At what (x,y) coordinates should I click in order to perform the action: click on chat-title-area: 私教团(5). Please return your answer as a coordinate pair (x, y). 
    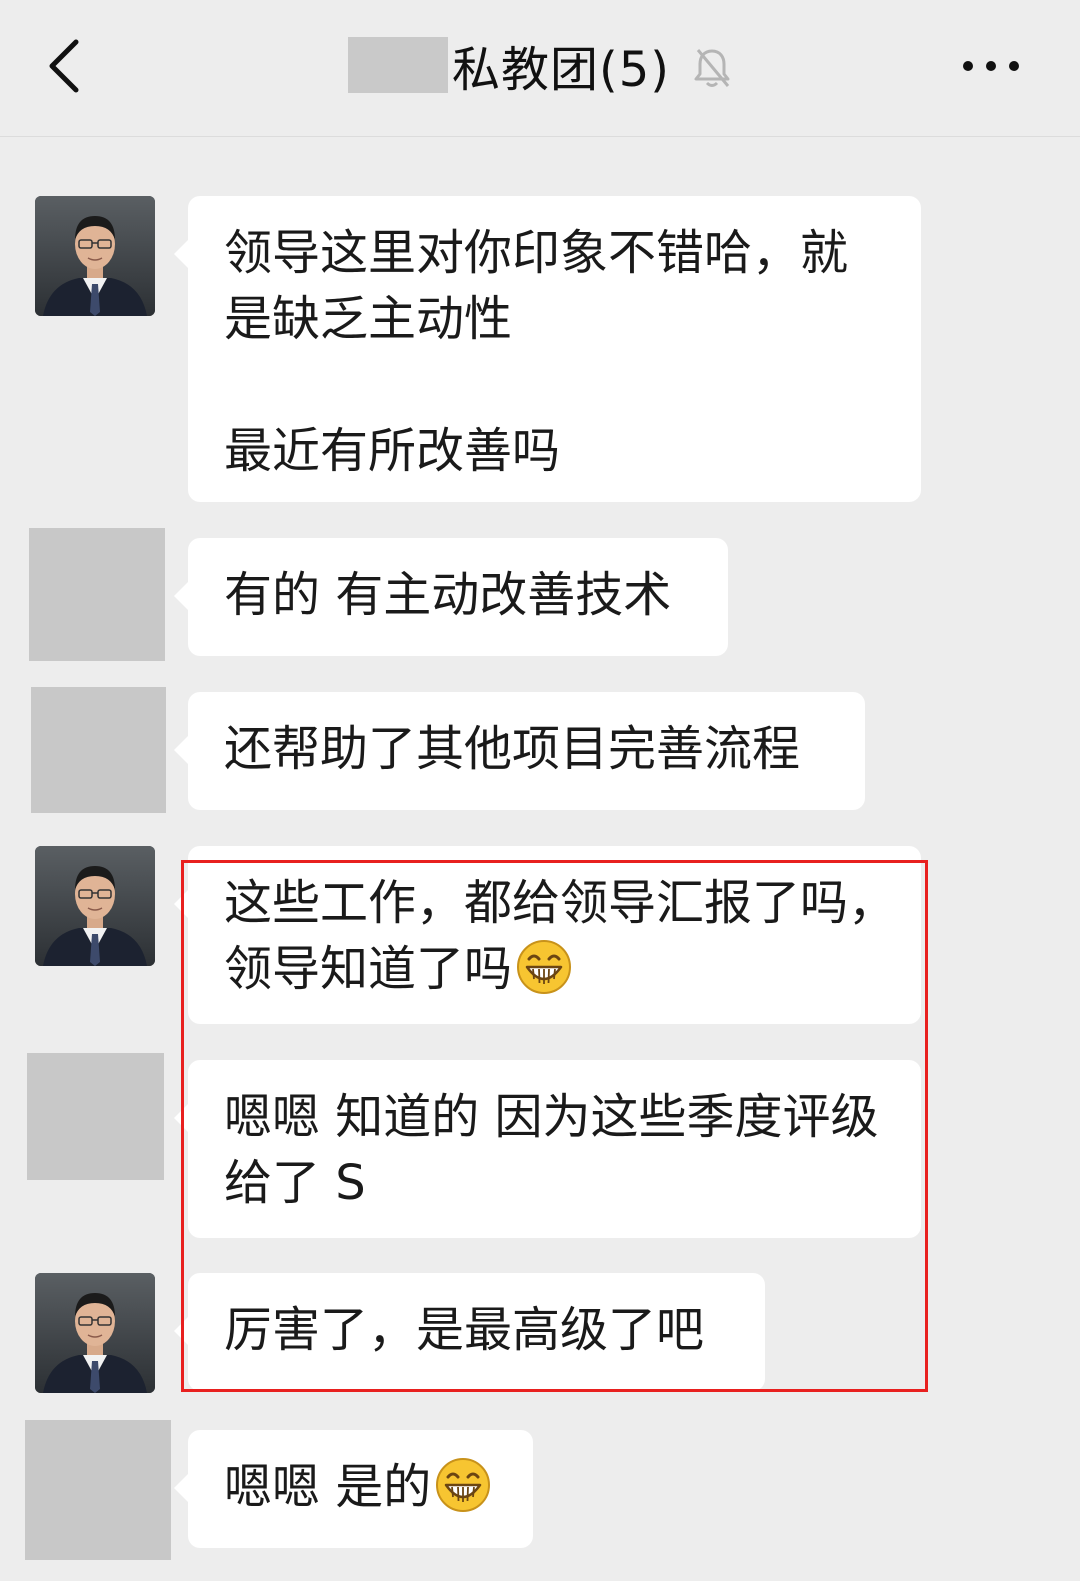
    Looking at the image, I should click on (540, 65).